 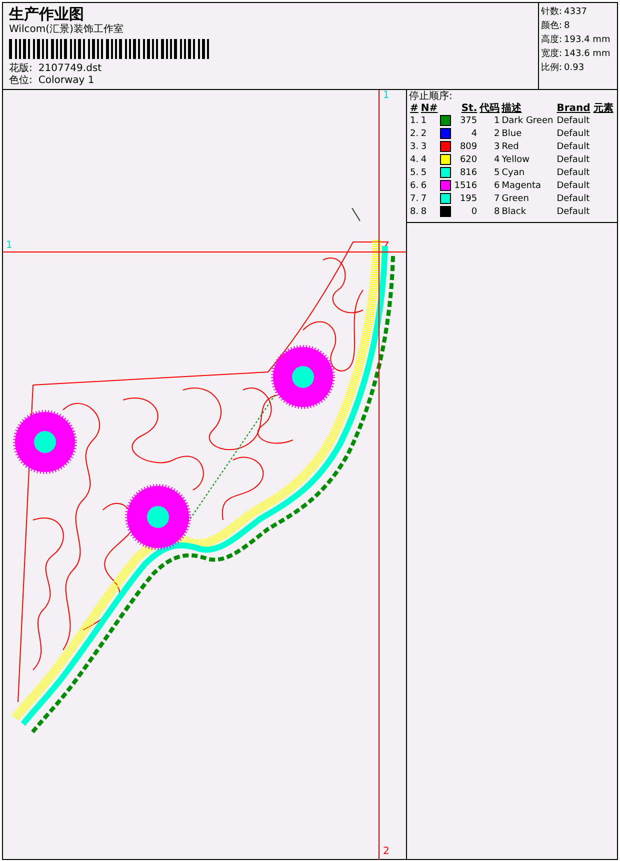 I want to click on table-cell-text: Cyan, so click(x=513, y=173).